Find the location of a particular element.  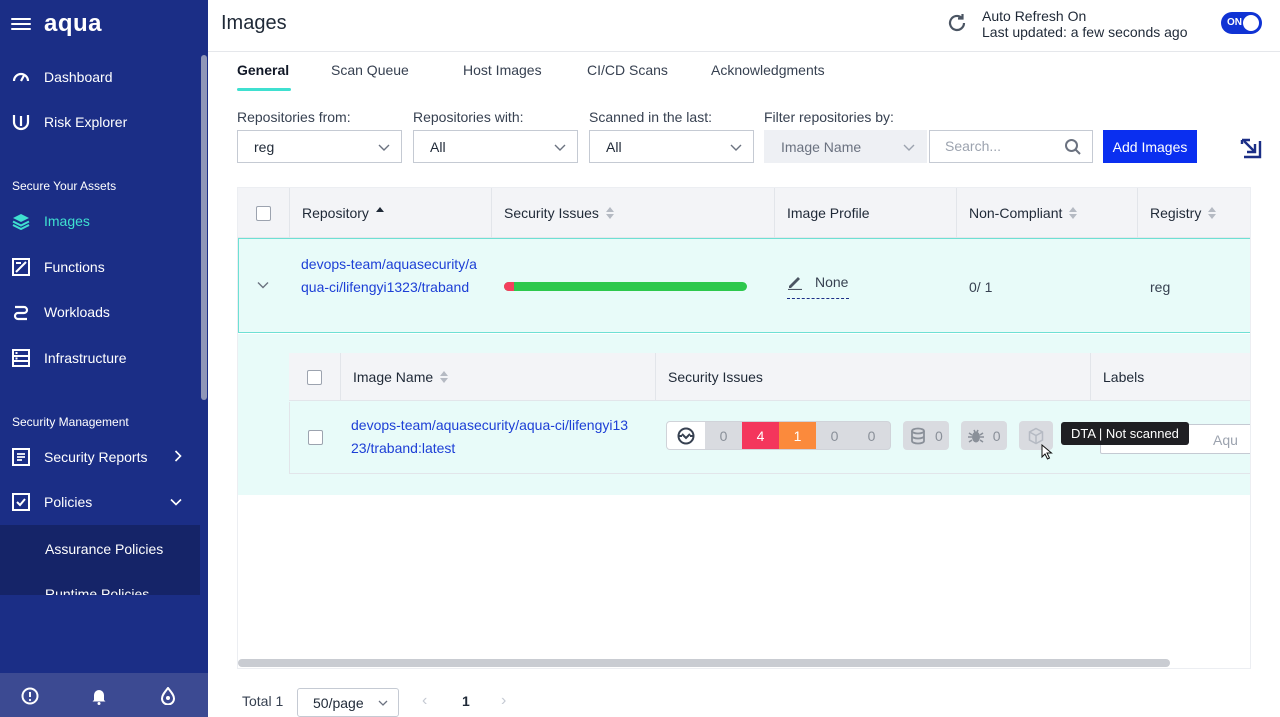

tab-general: General is located at coordinates (264, 76).